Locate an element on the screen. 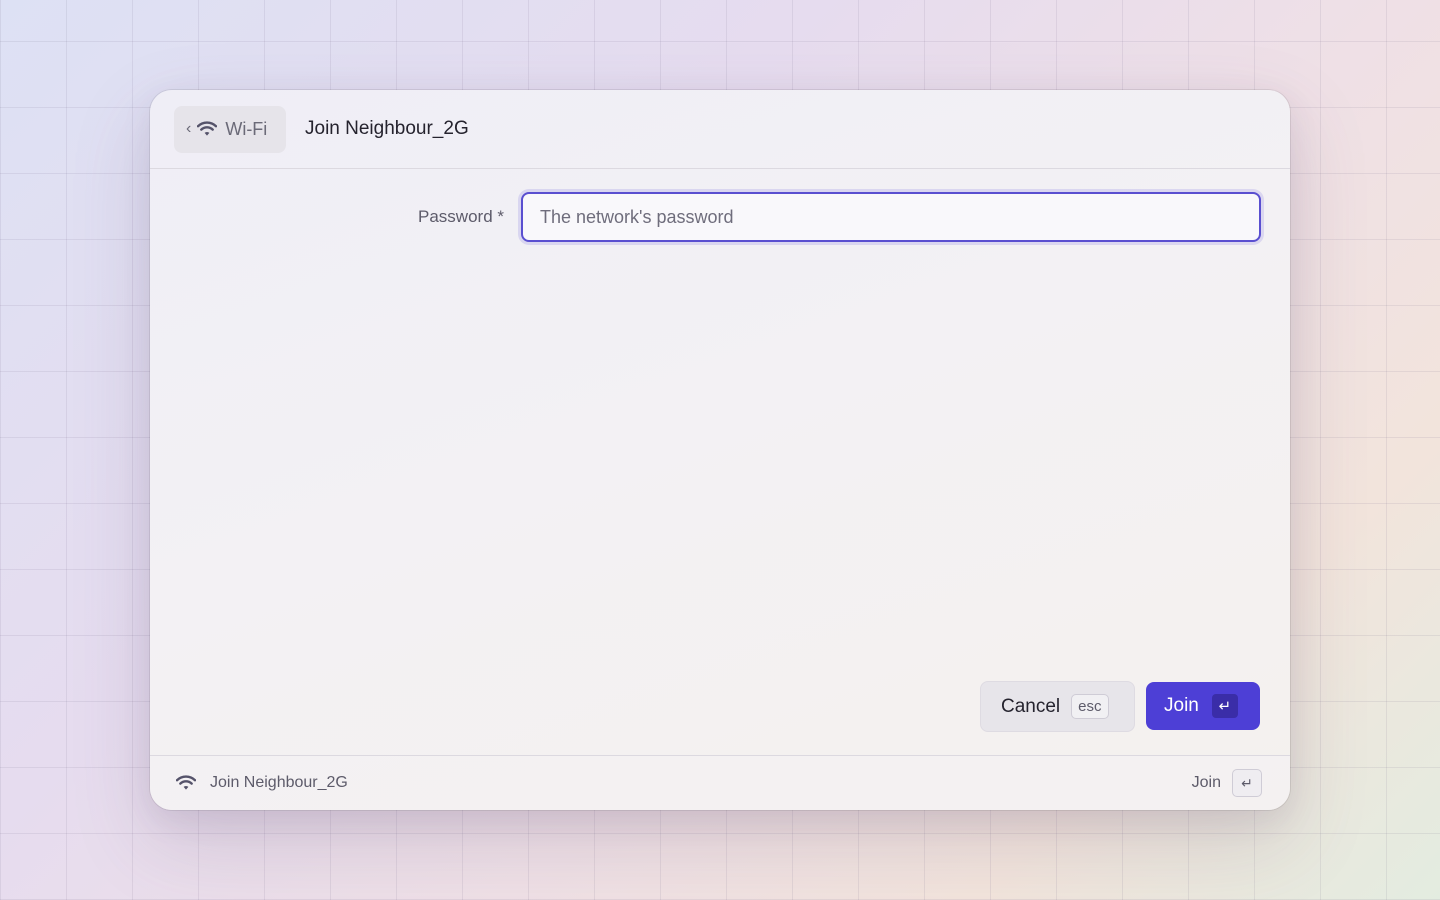 The height and width of the screenshot is (900, 1440). cancel-button: Cancel esc is located at coordinates (1057, 706).